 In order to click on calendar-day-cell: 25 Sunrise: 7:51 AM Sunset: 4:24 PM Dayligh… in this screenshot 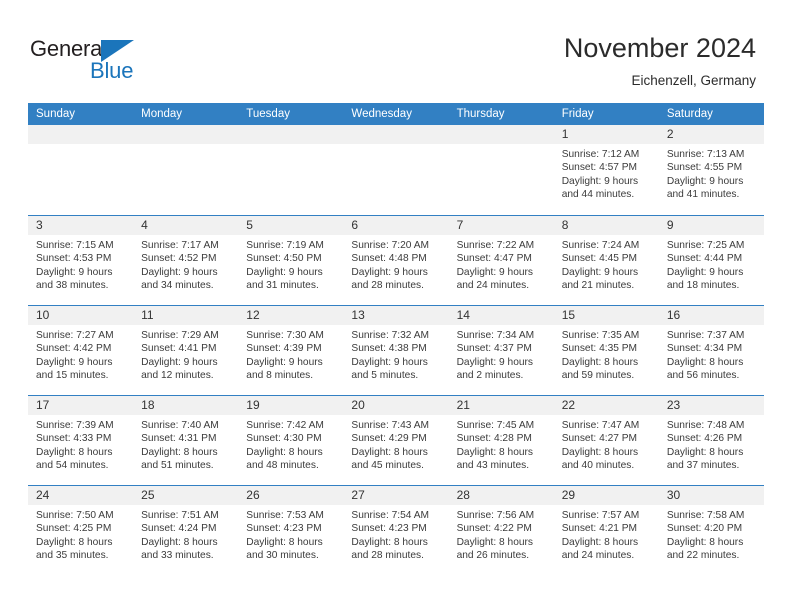, I will do `click(186, 530)`.